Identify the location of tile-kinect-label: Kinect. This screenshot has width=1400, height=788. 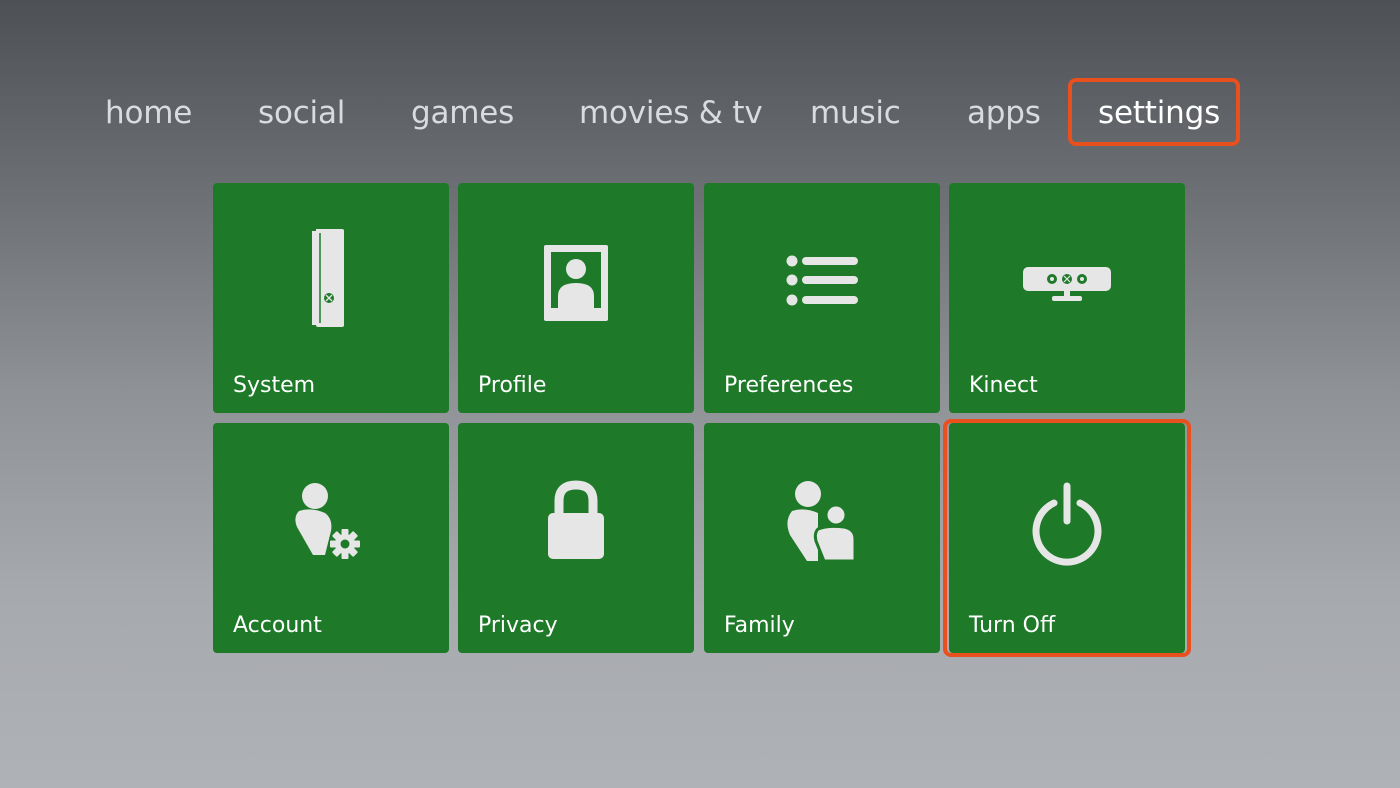
(1003, 385).